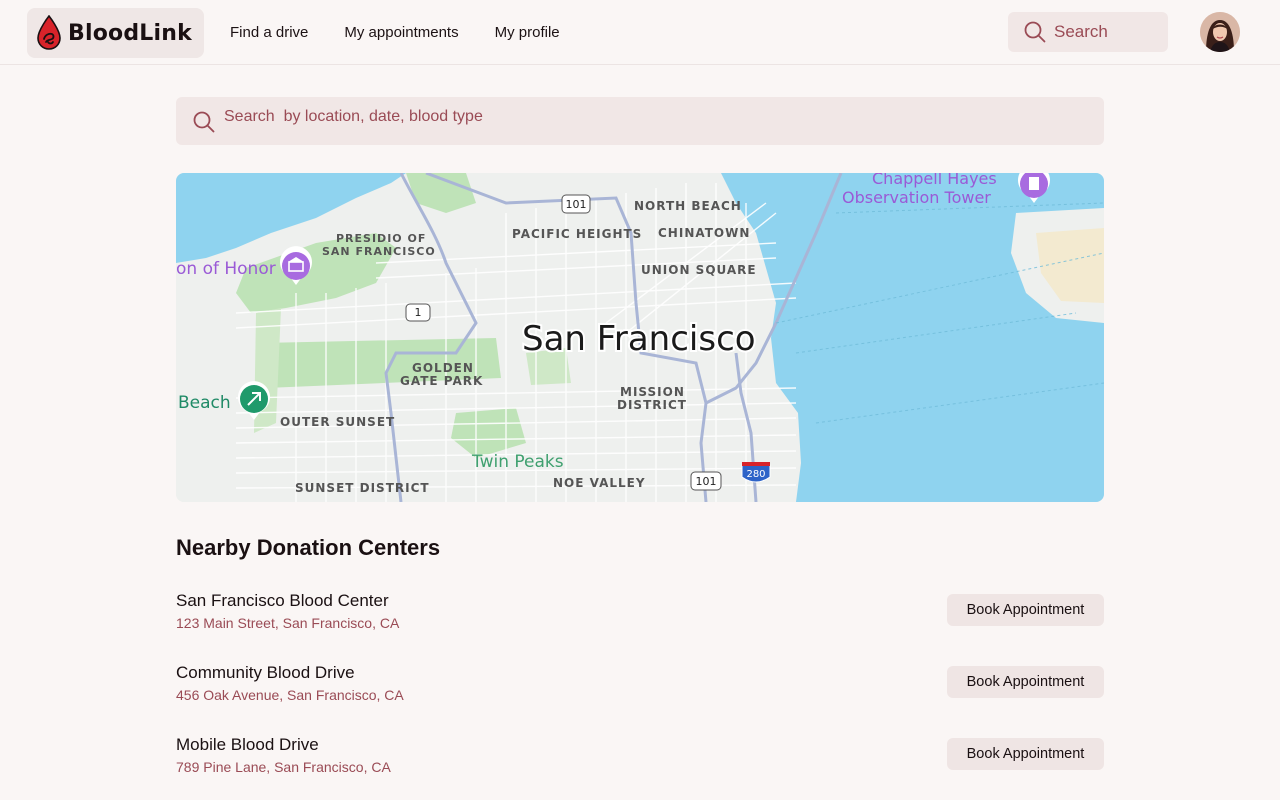 This screenshot has height=800, width=1280. I want to click on label-san-francisco: San Francisco, so click(639, 339).